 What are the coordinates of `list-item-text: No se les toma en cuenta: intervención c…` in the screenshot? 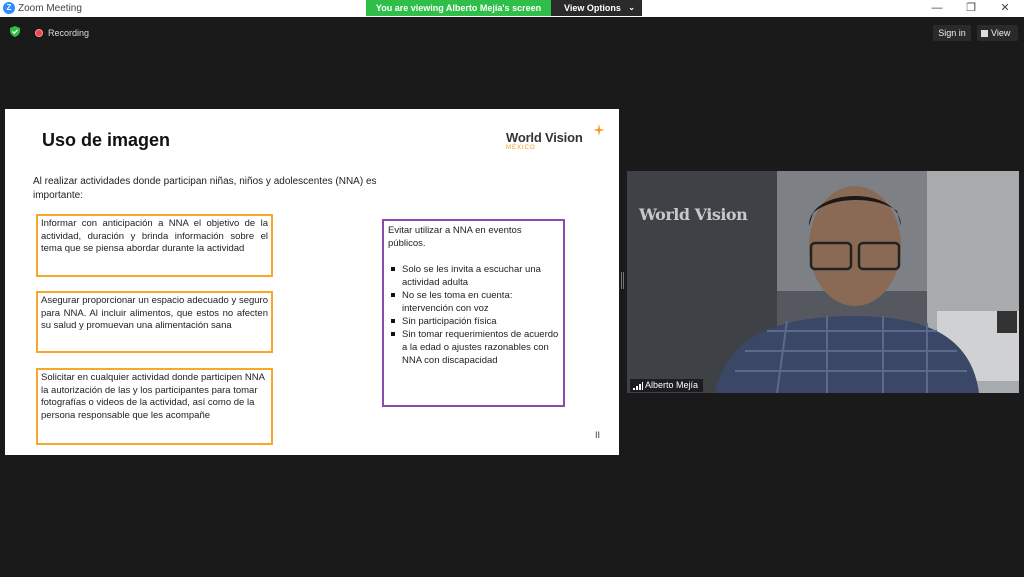 It's located at (457, 302).